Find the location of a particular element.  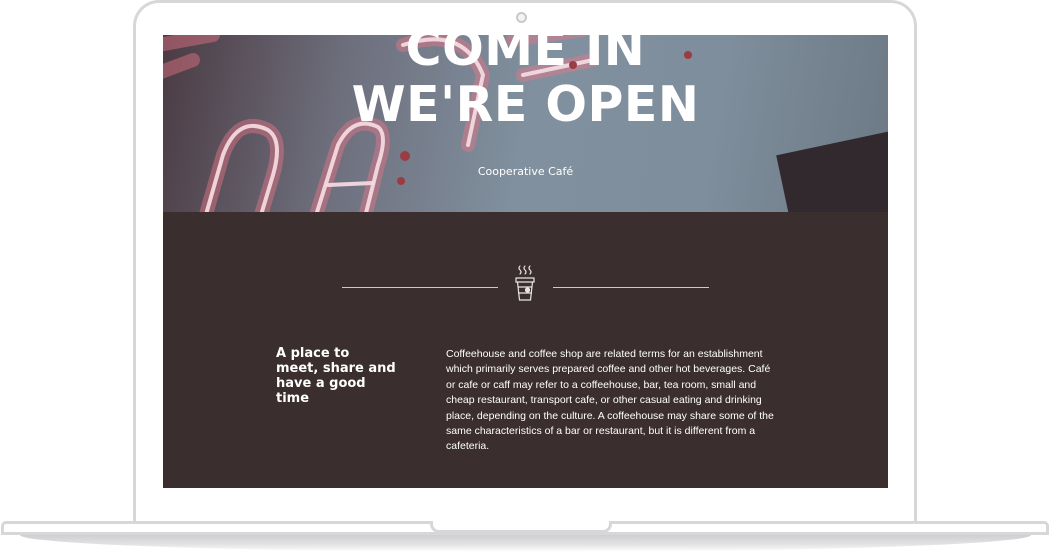

laptop-shadow is located at coordinates (525, 543).